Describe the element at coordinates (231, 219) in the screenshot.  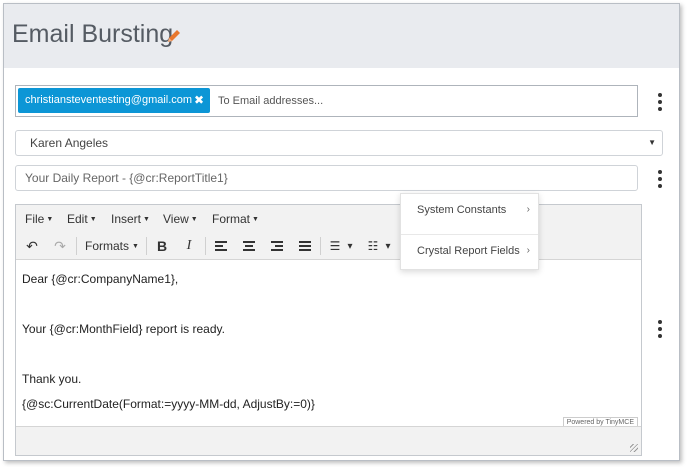
I see `menu-format-label: Format` at that location.